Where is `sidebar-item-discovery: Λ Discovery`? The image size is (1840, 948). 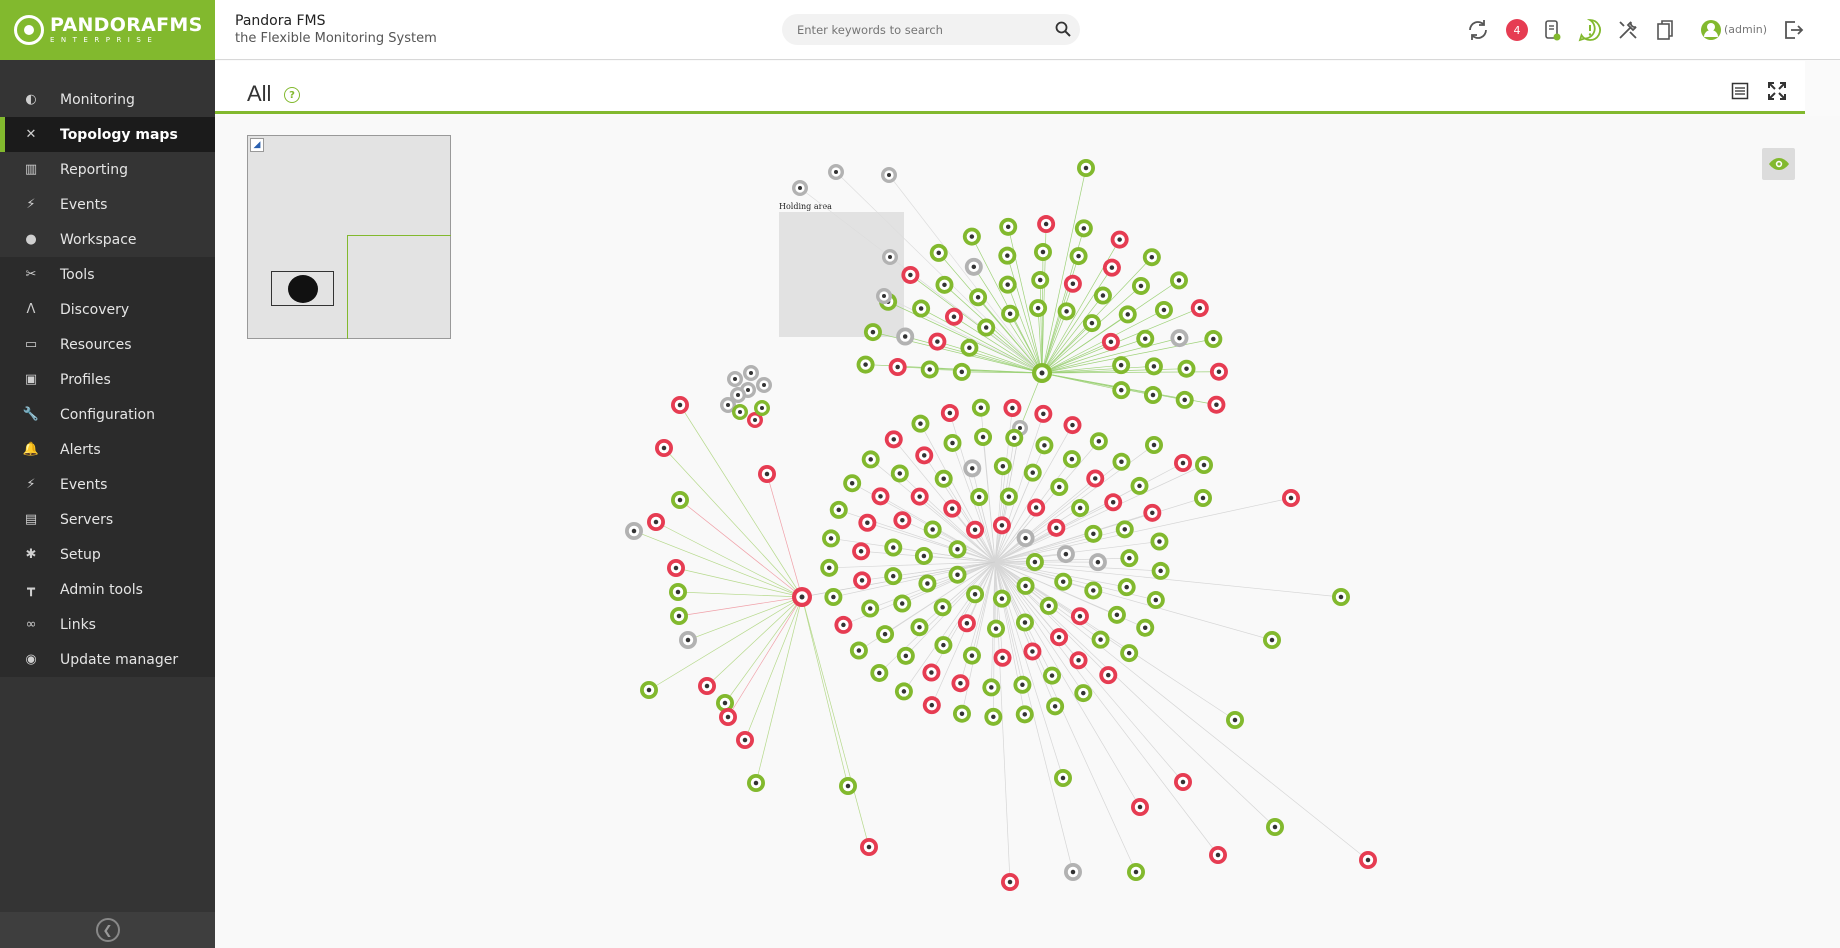 sidebar-item-discovery: Λ Discovery is located at coordinates (107, 309).